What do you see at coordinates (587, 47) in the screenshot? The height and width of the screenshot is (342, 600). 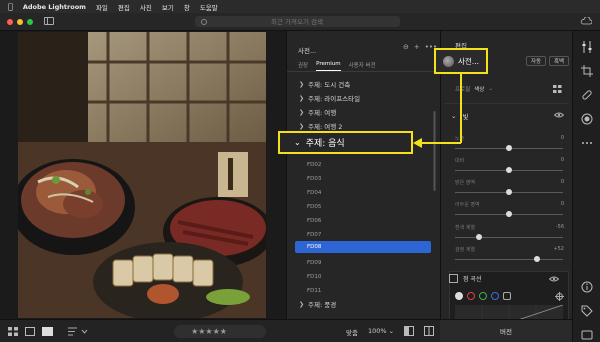 I see `edit-sliders-icon` at bounding box center [587, 47].